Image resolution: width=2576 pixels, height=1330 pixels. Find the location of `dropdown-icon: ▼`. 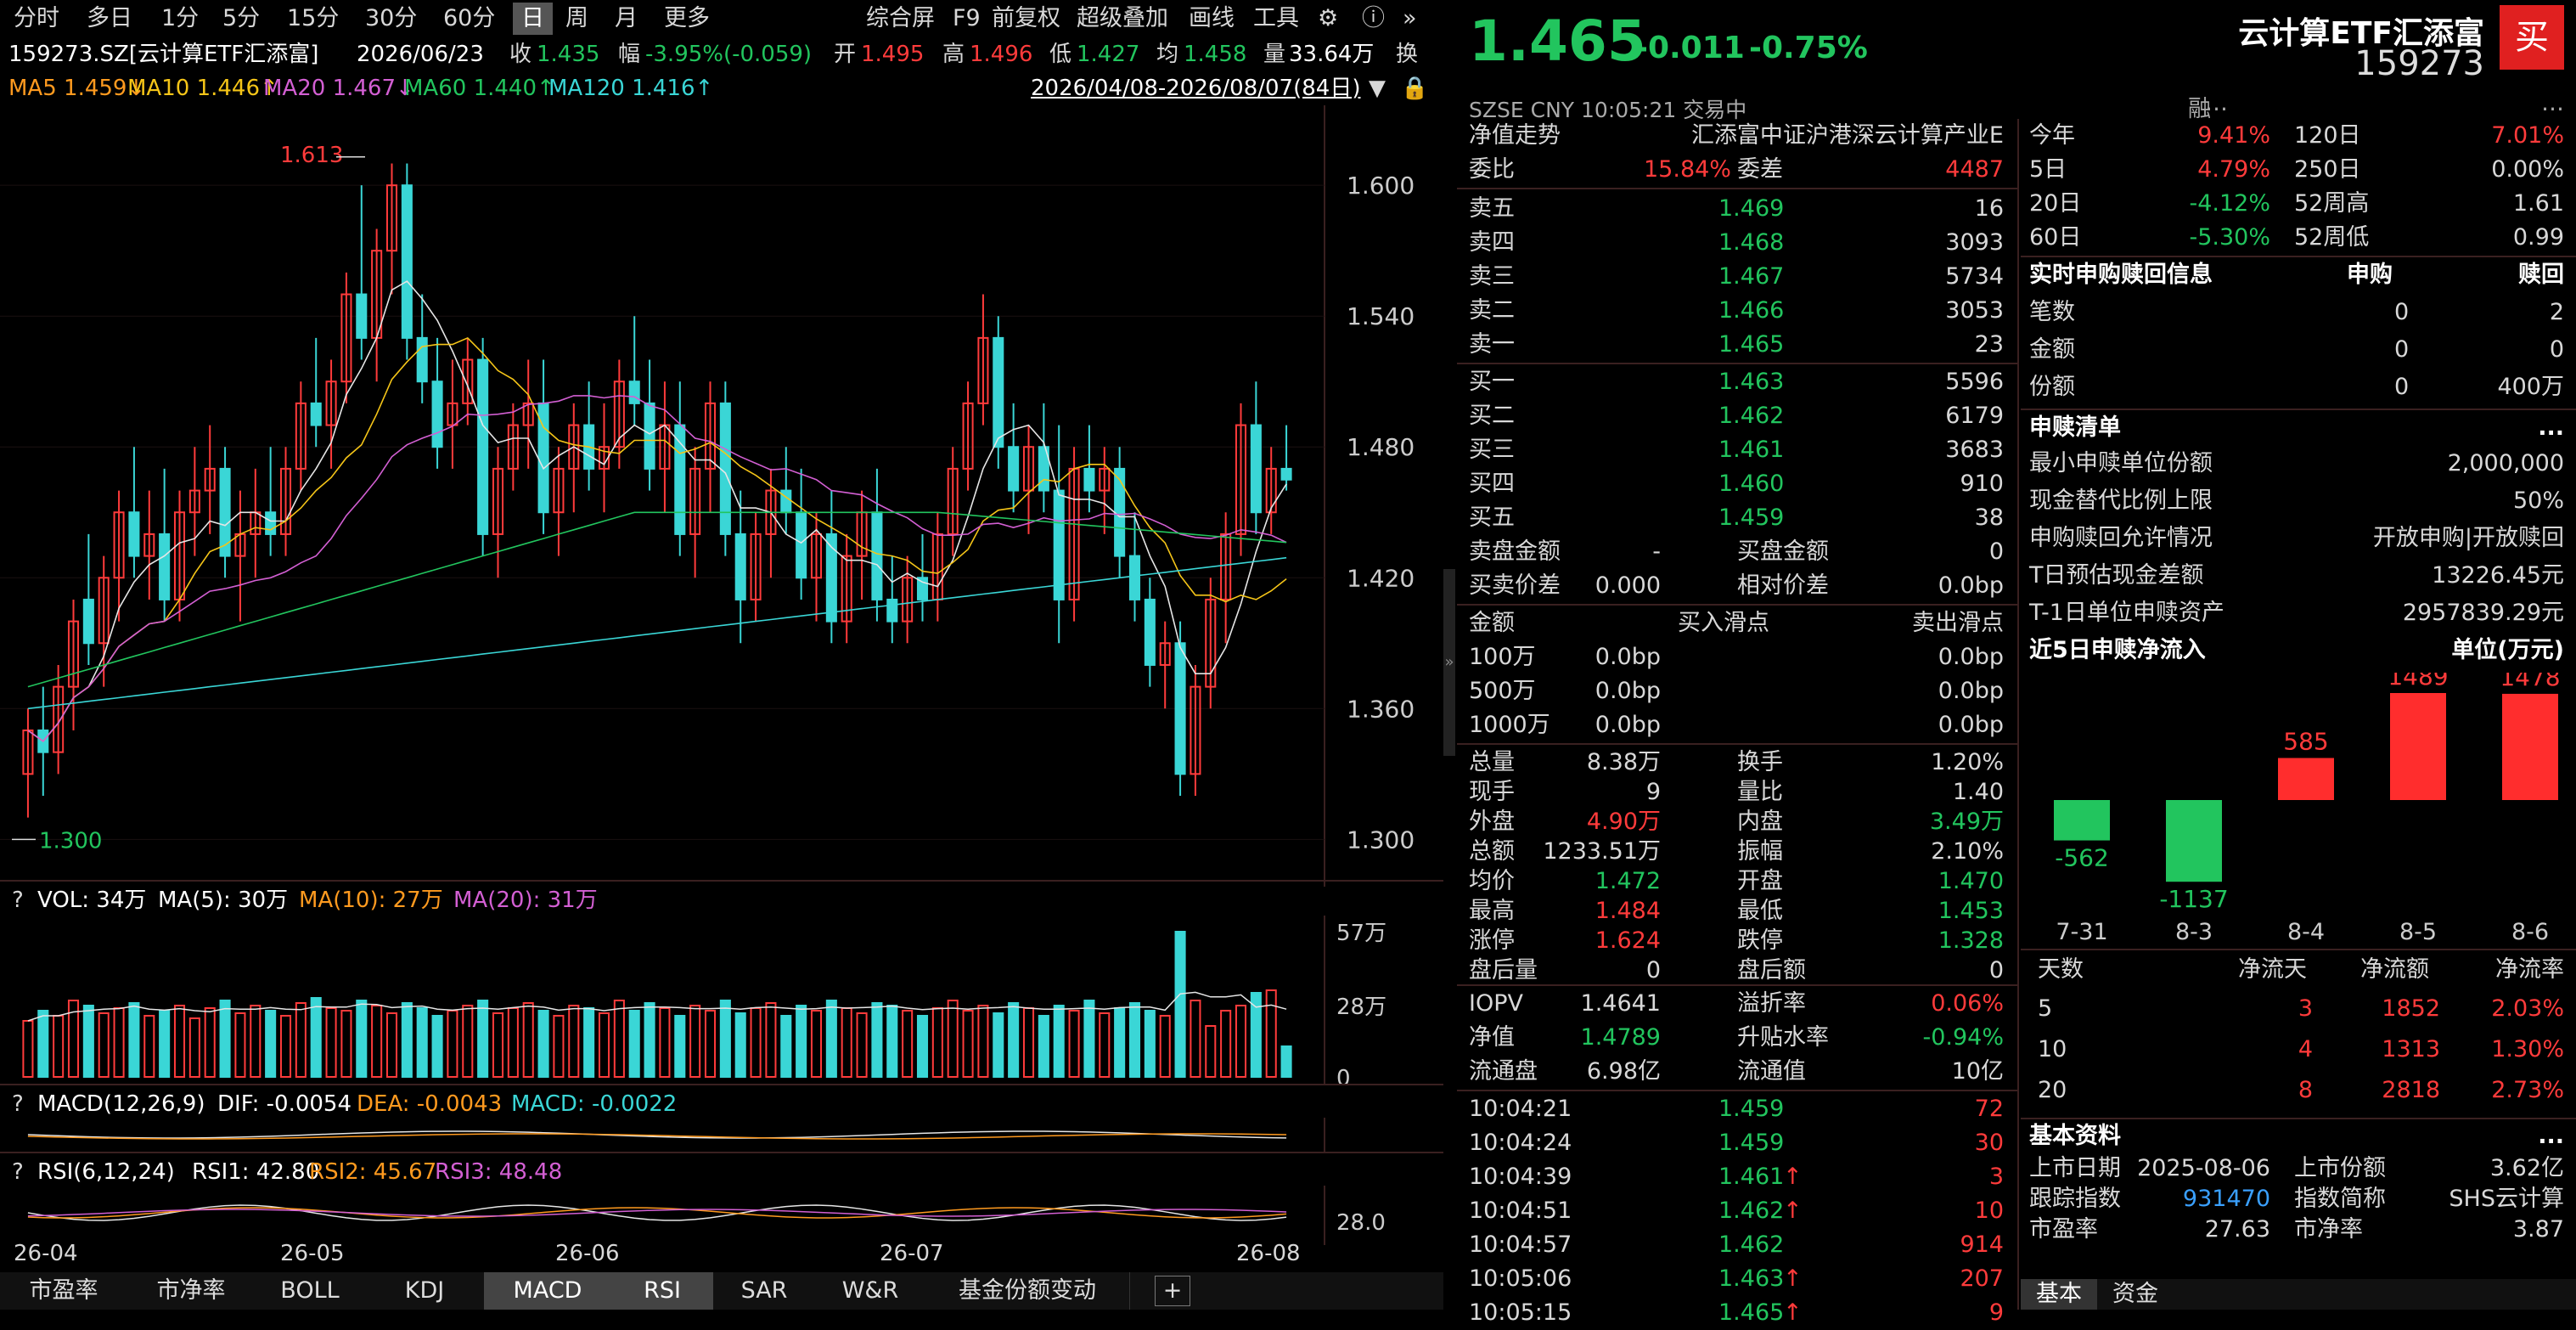

dropdown-icon: ▼ is located at coordinates (1377, 88).